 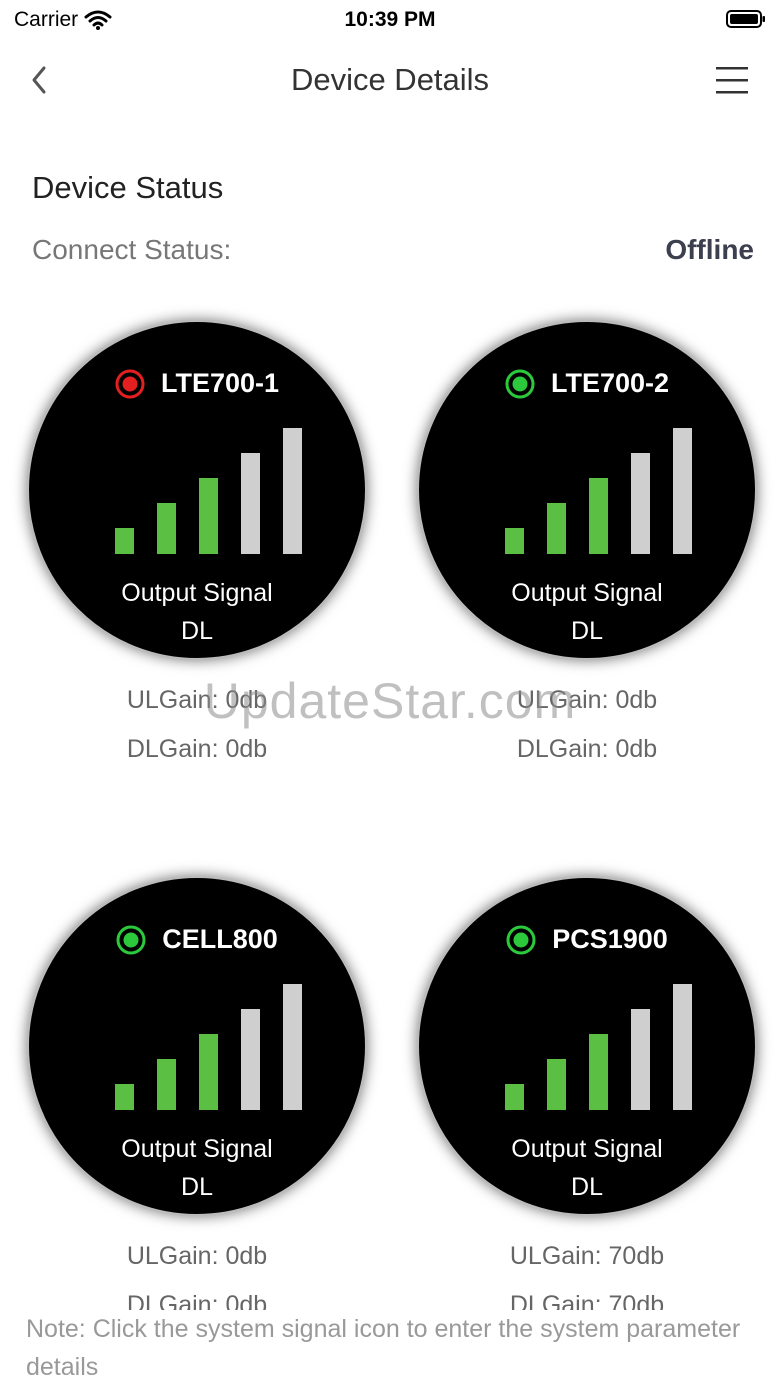 What do you see at coordinates (128, 187) in the screenshot?
I see `section-title: Device Status` at bounding box center [128, 187].